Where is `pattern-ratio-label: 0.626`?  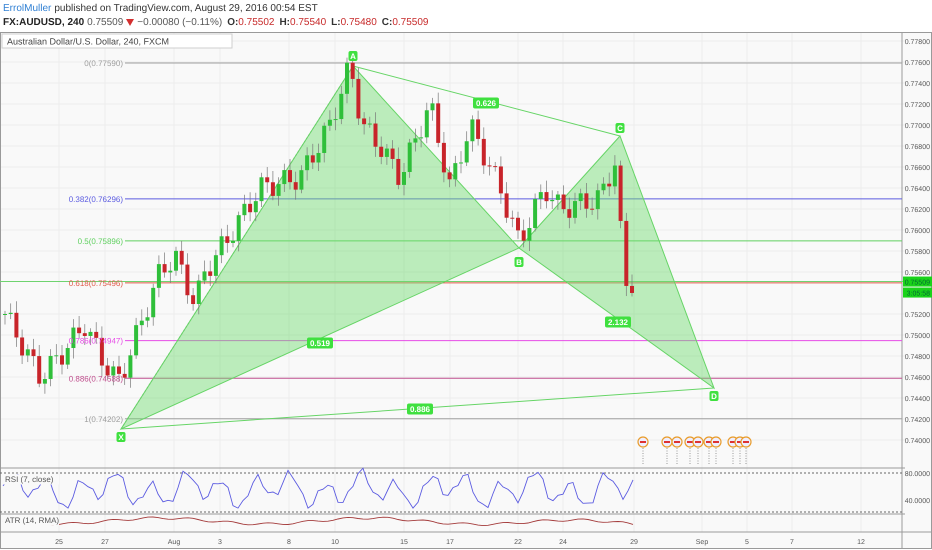
pattern-ratio-label: 0.626 is located at coordinates (486, 103).